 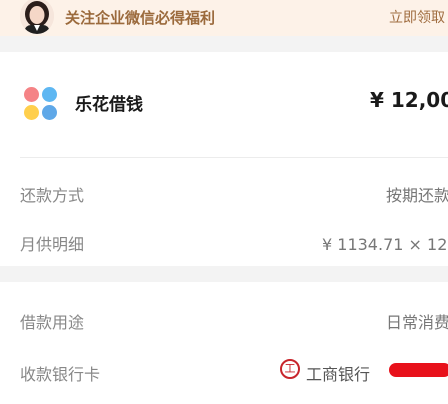 I want to click on loan-amount: ¥ 12,000, so click(x=409, y=100).